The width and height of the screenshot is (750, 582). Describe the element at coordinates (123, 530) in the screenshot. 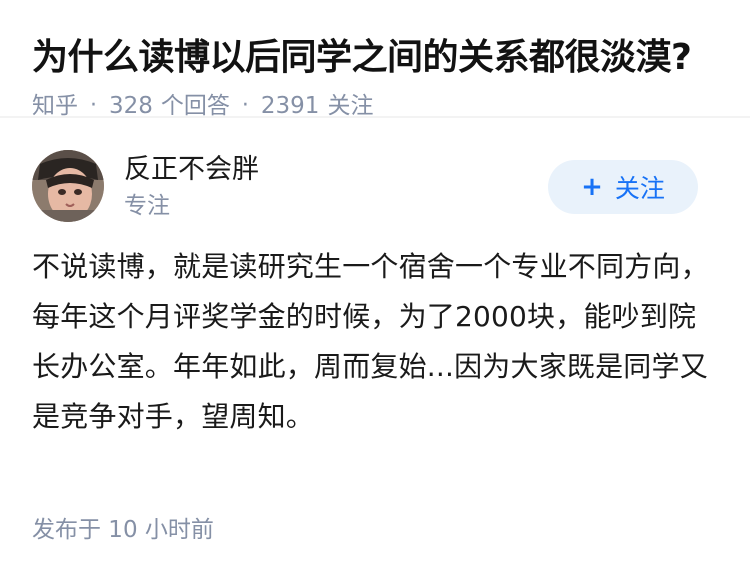

I see `publish-time: 发布于 10 小时前` at that location.